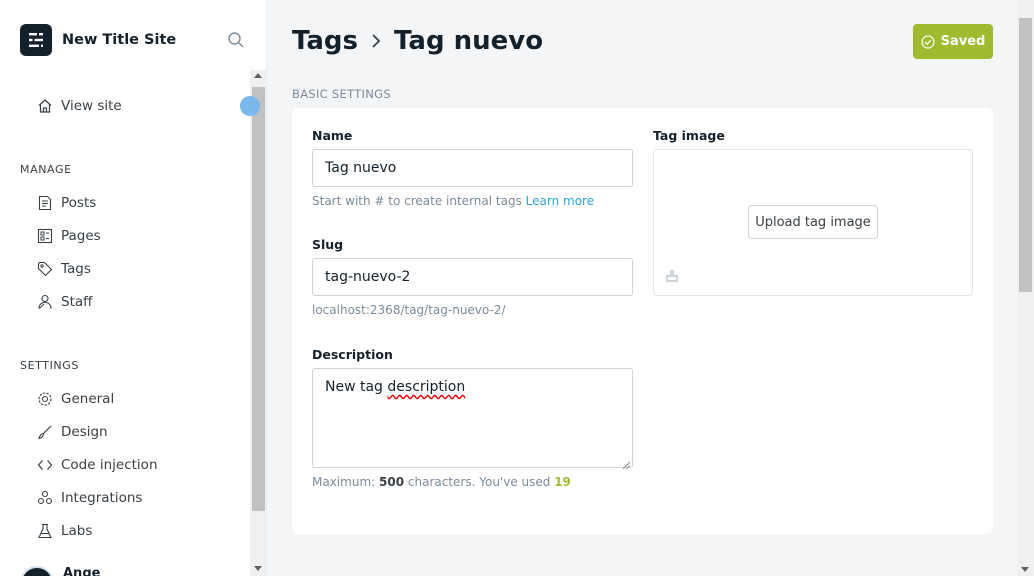 The width and height of the screenshot is (1034, 576). What do you see at coordinates (91, 106) in the screenshot?
I see `sidebar-item-label: View site` at bounding box center [91, 106].